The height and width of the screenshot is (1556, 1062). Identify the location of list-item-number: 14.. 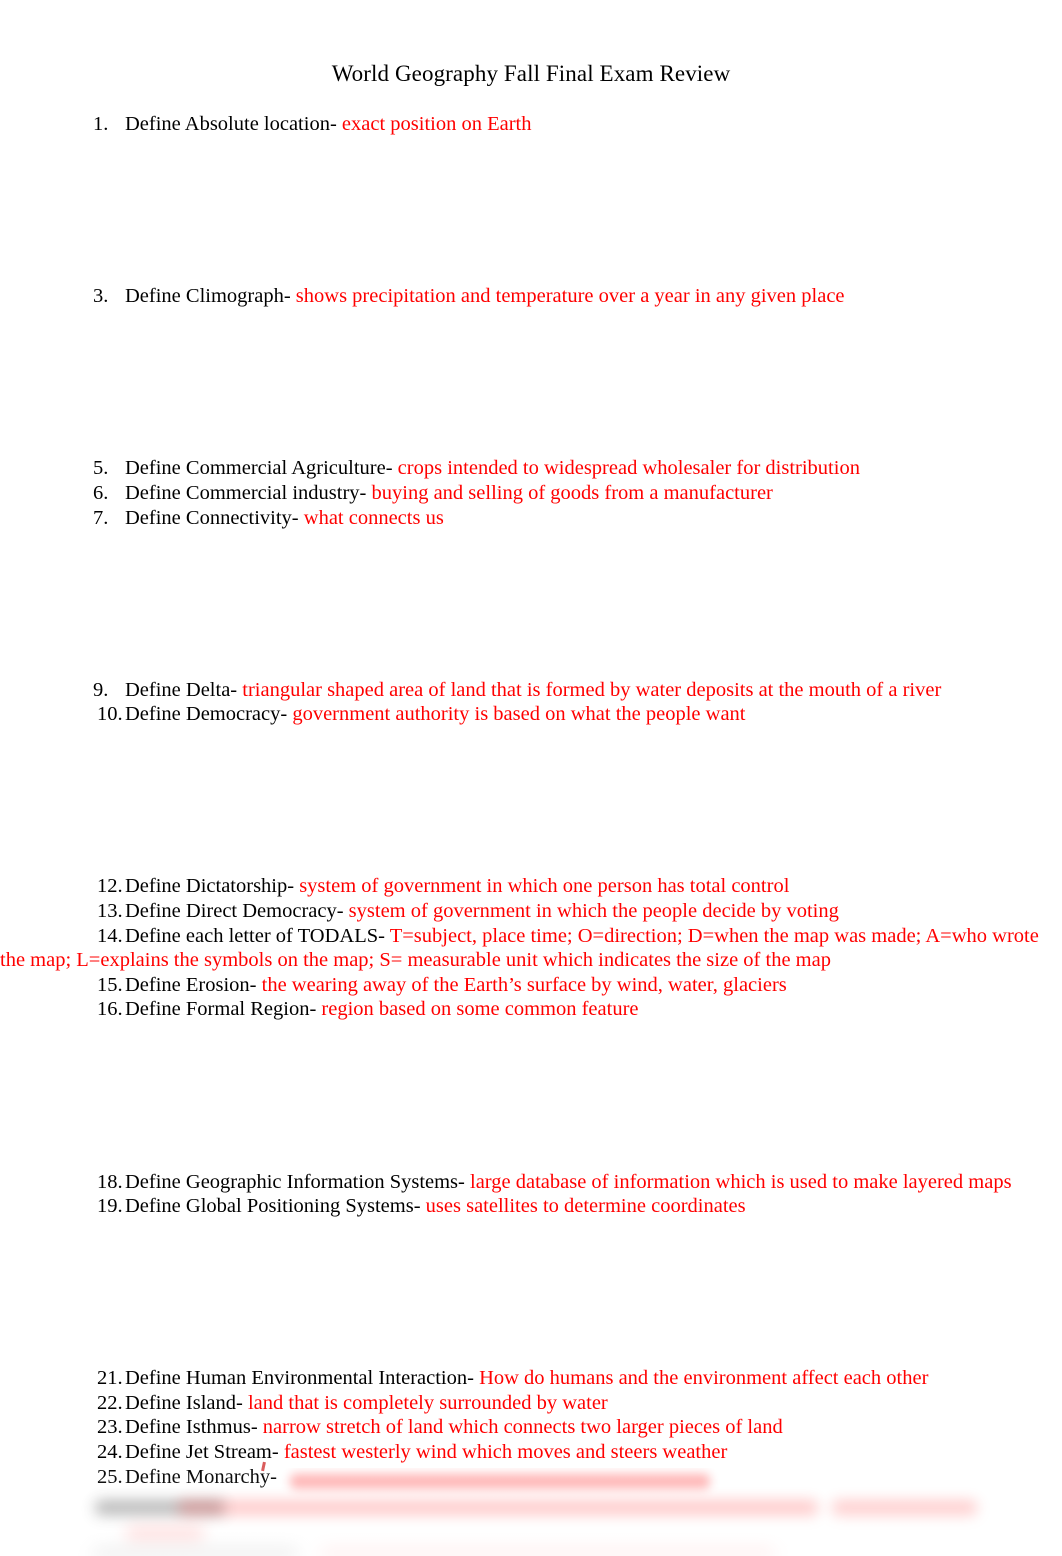
(110, 935).